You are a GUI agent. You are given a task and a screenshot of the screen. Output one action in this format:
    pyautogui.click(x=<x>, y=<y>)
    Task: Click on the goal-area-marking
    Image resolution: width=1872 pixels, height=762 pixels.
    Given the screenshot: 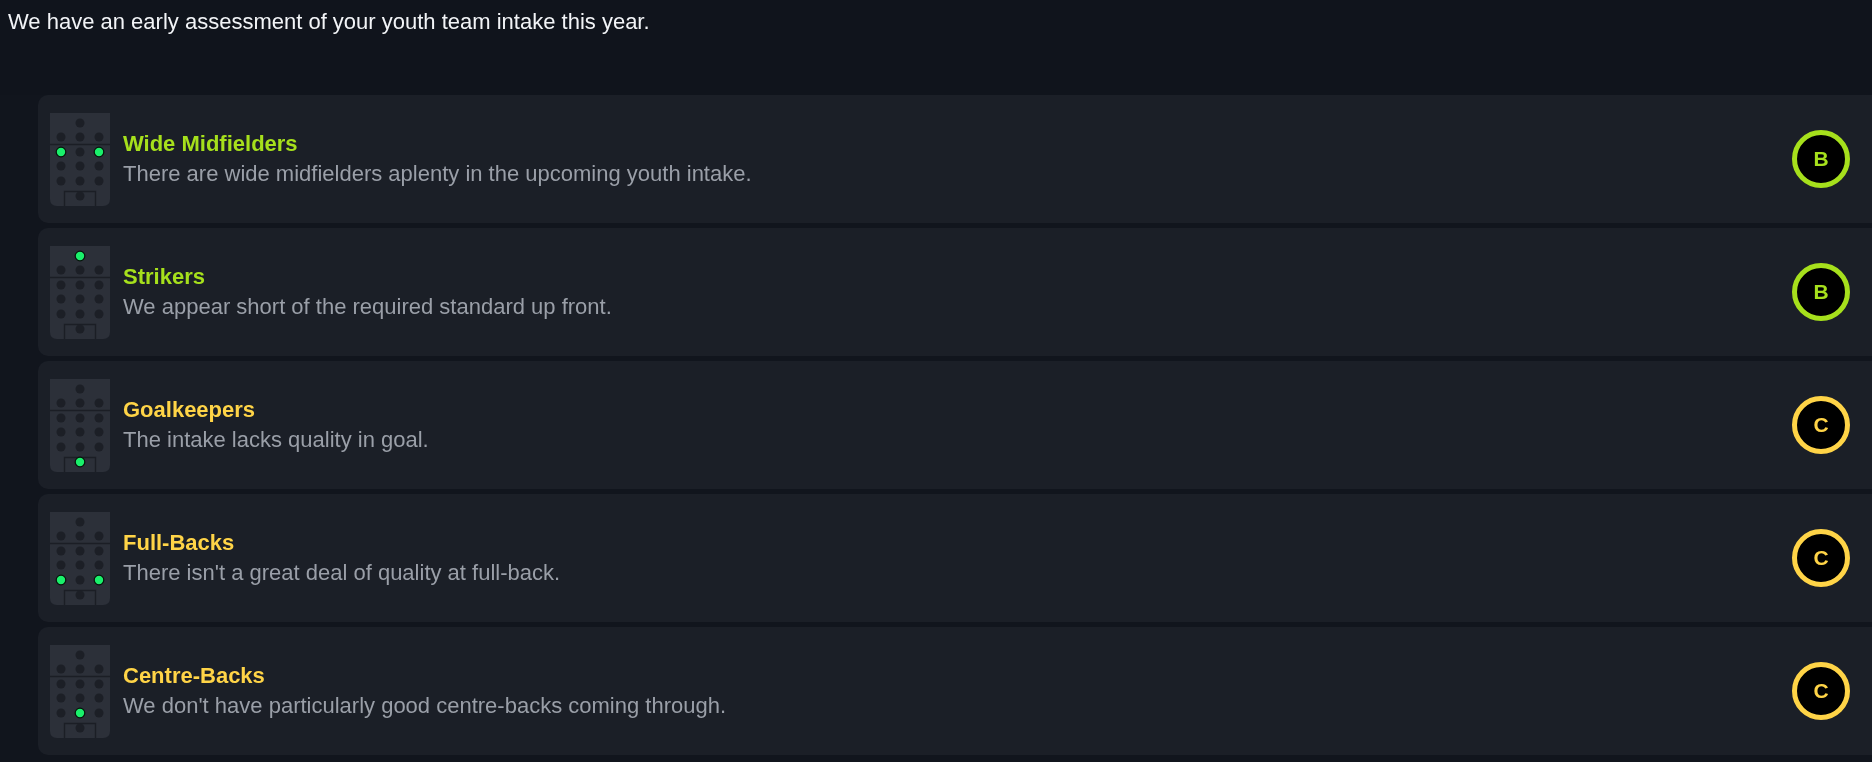 What is the action you would take?
    pyautogui.click(x=80, y=464)
    